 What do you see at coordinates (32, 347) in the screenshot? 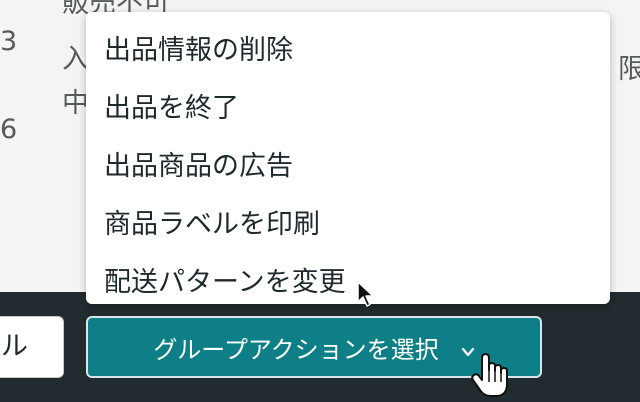
I see `cancel-button: ル` at bounding box center [32, 347].